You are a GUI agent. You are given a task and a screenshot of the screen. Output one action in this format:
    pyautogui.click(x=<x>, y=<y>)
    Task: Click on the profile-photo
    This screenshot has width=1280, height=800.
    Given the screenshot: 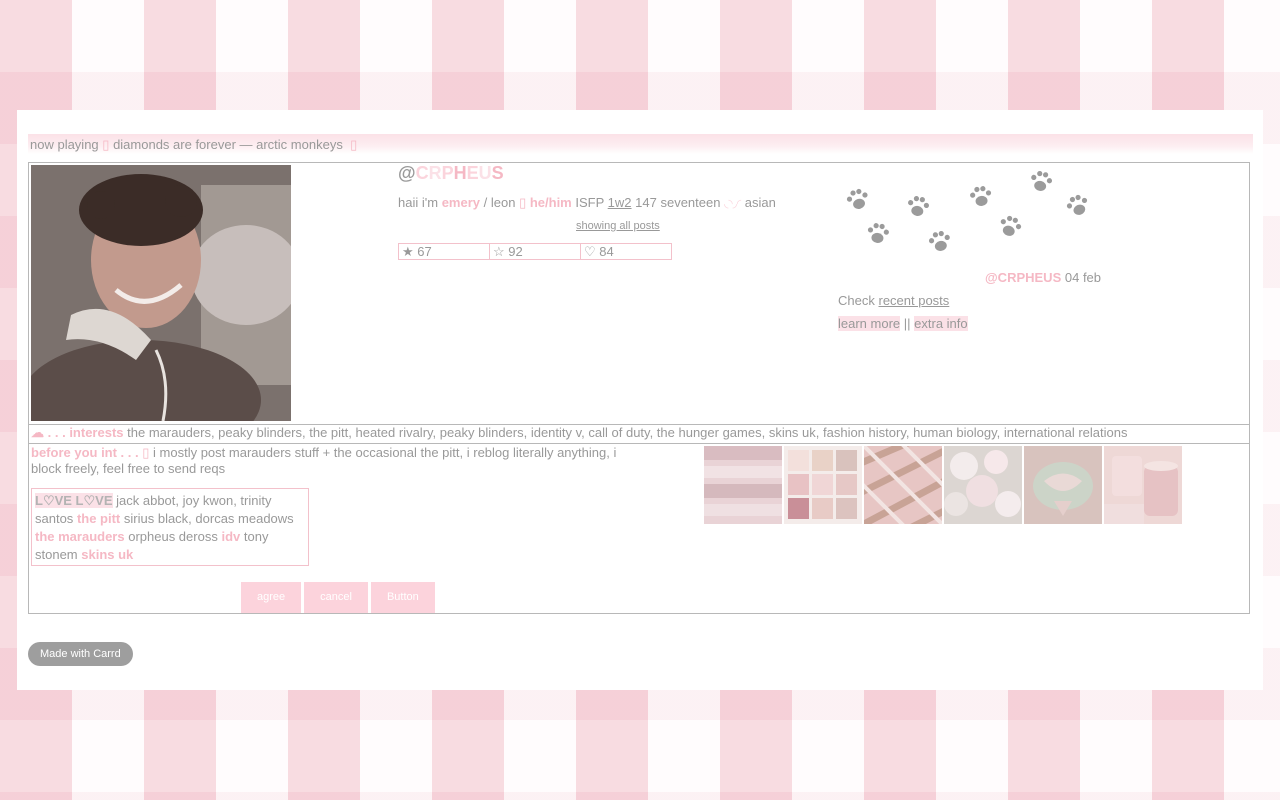 What is the action you would take?
    pyautogui.click(x=161, y=293)
    